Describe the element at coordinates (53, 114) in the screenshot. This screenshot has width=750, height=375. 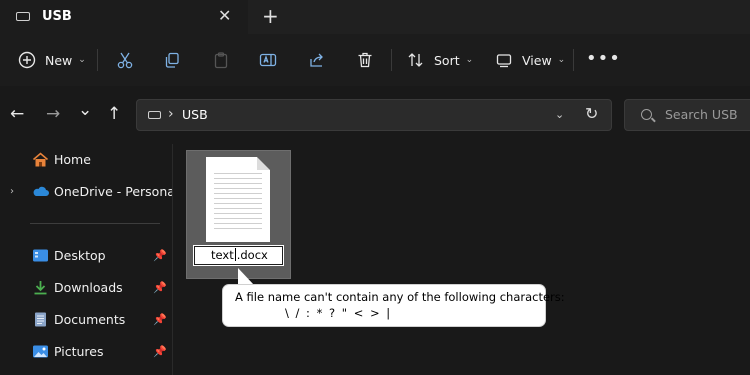
I see `forward-button: →` at that location.